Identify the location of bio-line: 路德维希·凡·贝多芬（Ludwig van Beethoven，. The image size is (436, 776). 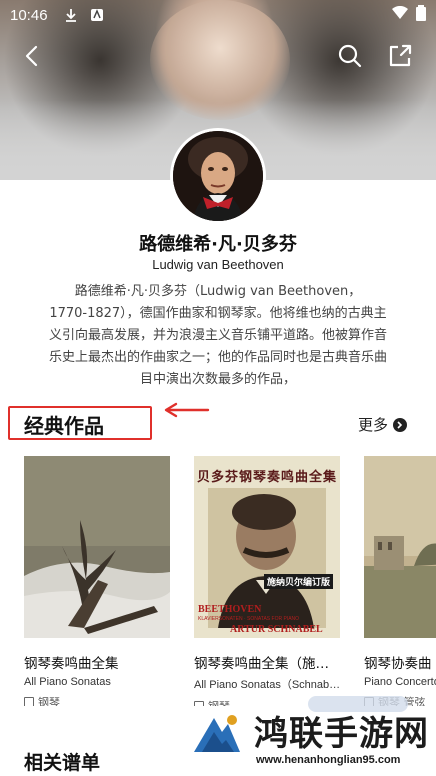
(218, 291).